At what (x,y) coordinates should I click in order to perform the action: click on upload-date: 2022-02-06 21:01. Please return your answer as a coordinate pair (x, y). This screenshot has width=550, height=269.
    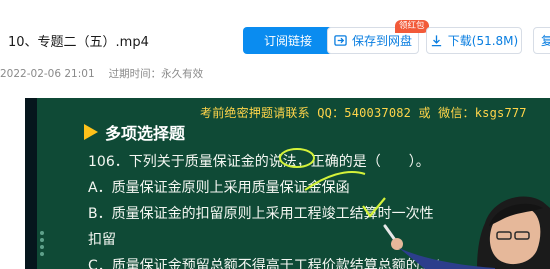
    Looking at the image, I should click on (47, 74).